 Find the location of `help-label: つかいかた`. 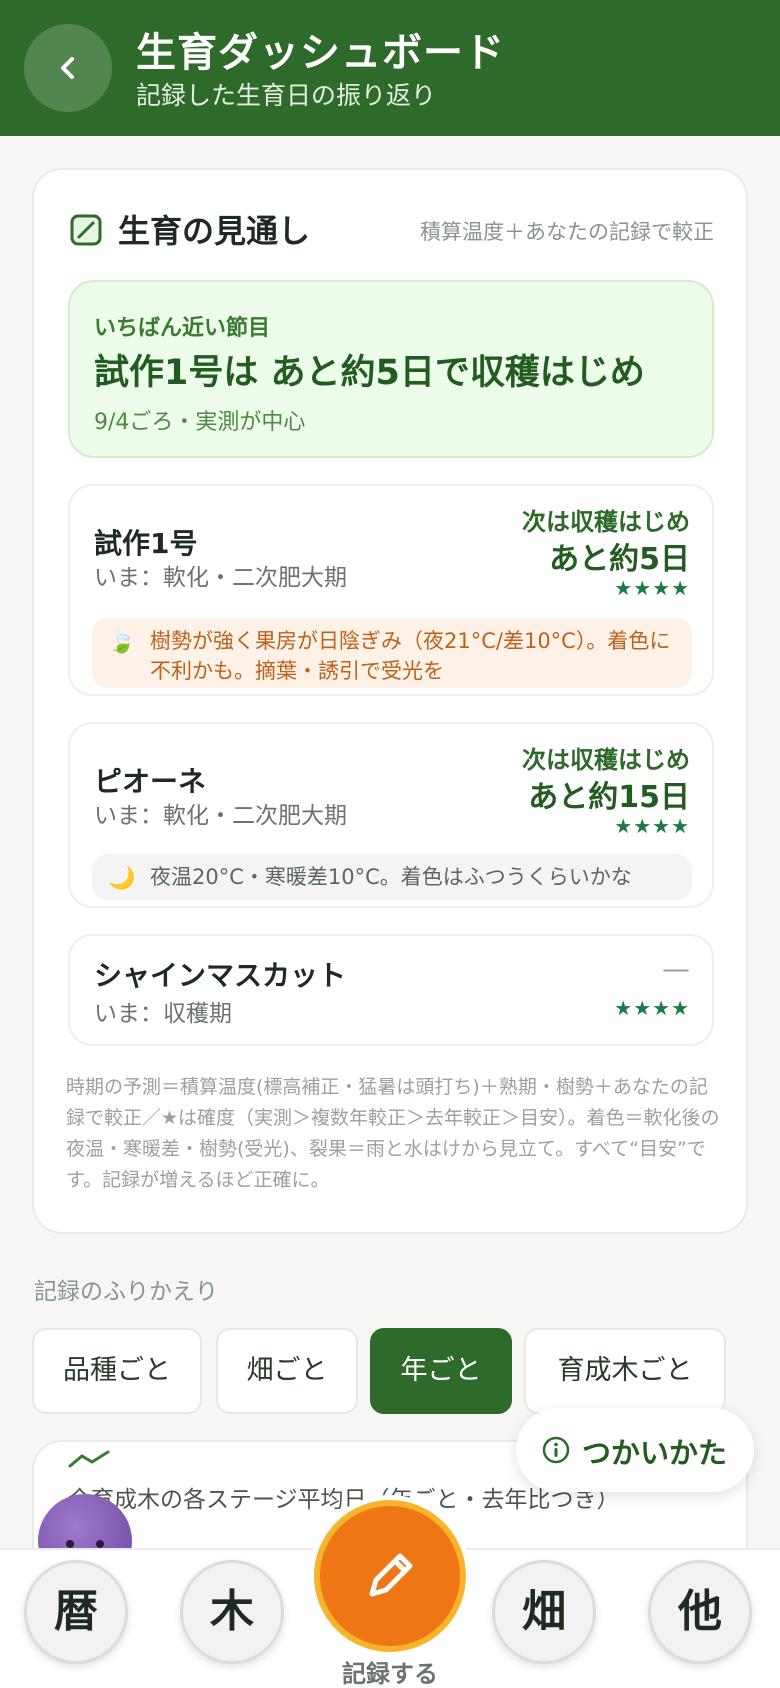

help-label: つかいかた is located at coordinates (655, 1453).